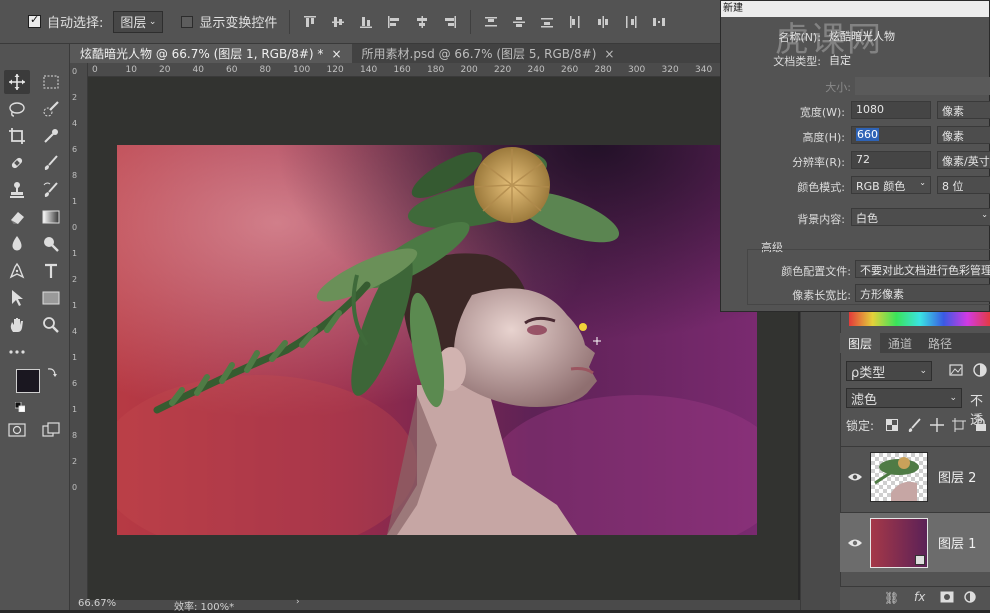  Describe the element at coordinates (17, 109) in the screenshot. I see `lasso-tool-icon` at that location.